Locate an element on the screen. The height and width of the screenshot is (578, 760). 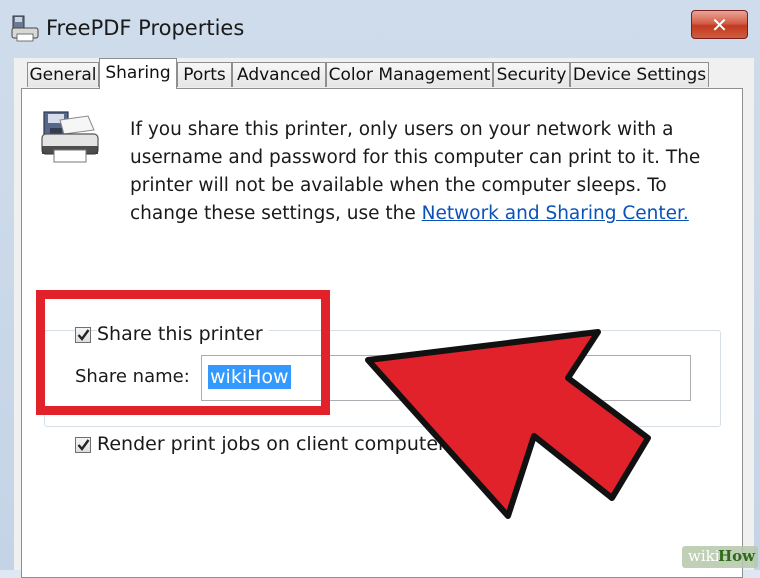
pointer-arrow-icon is located at coordinates (508, 424).